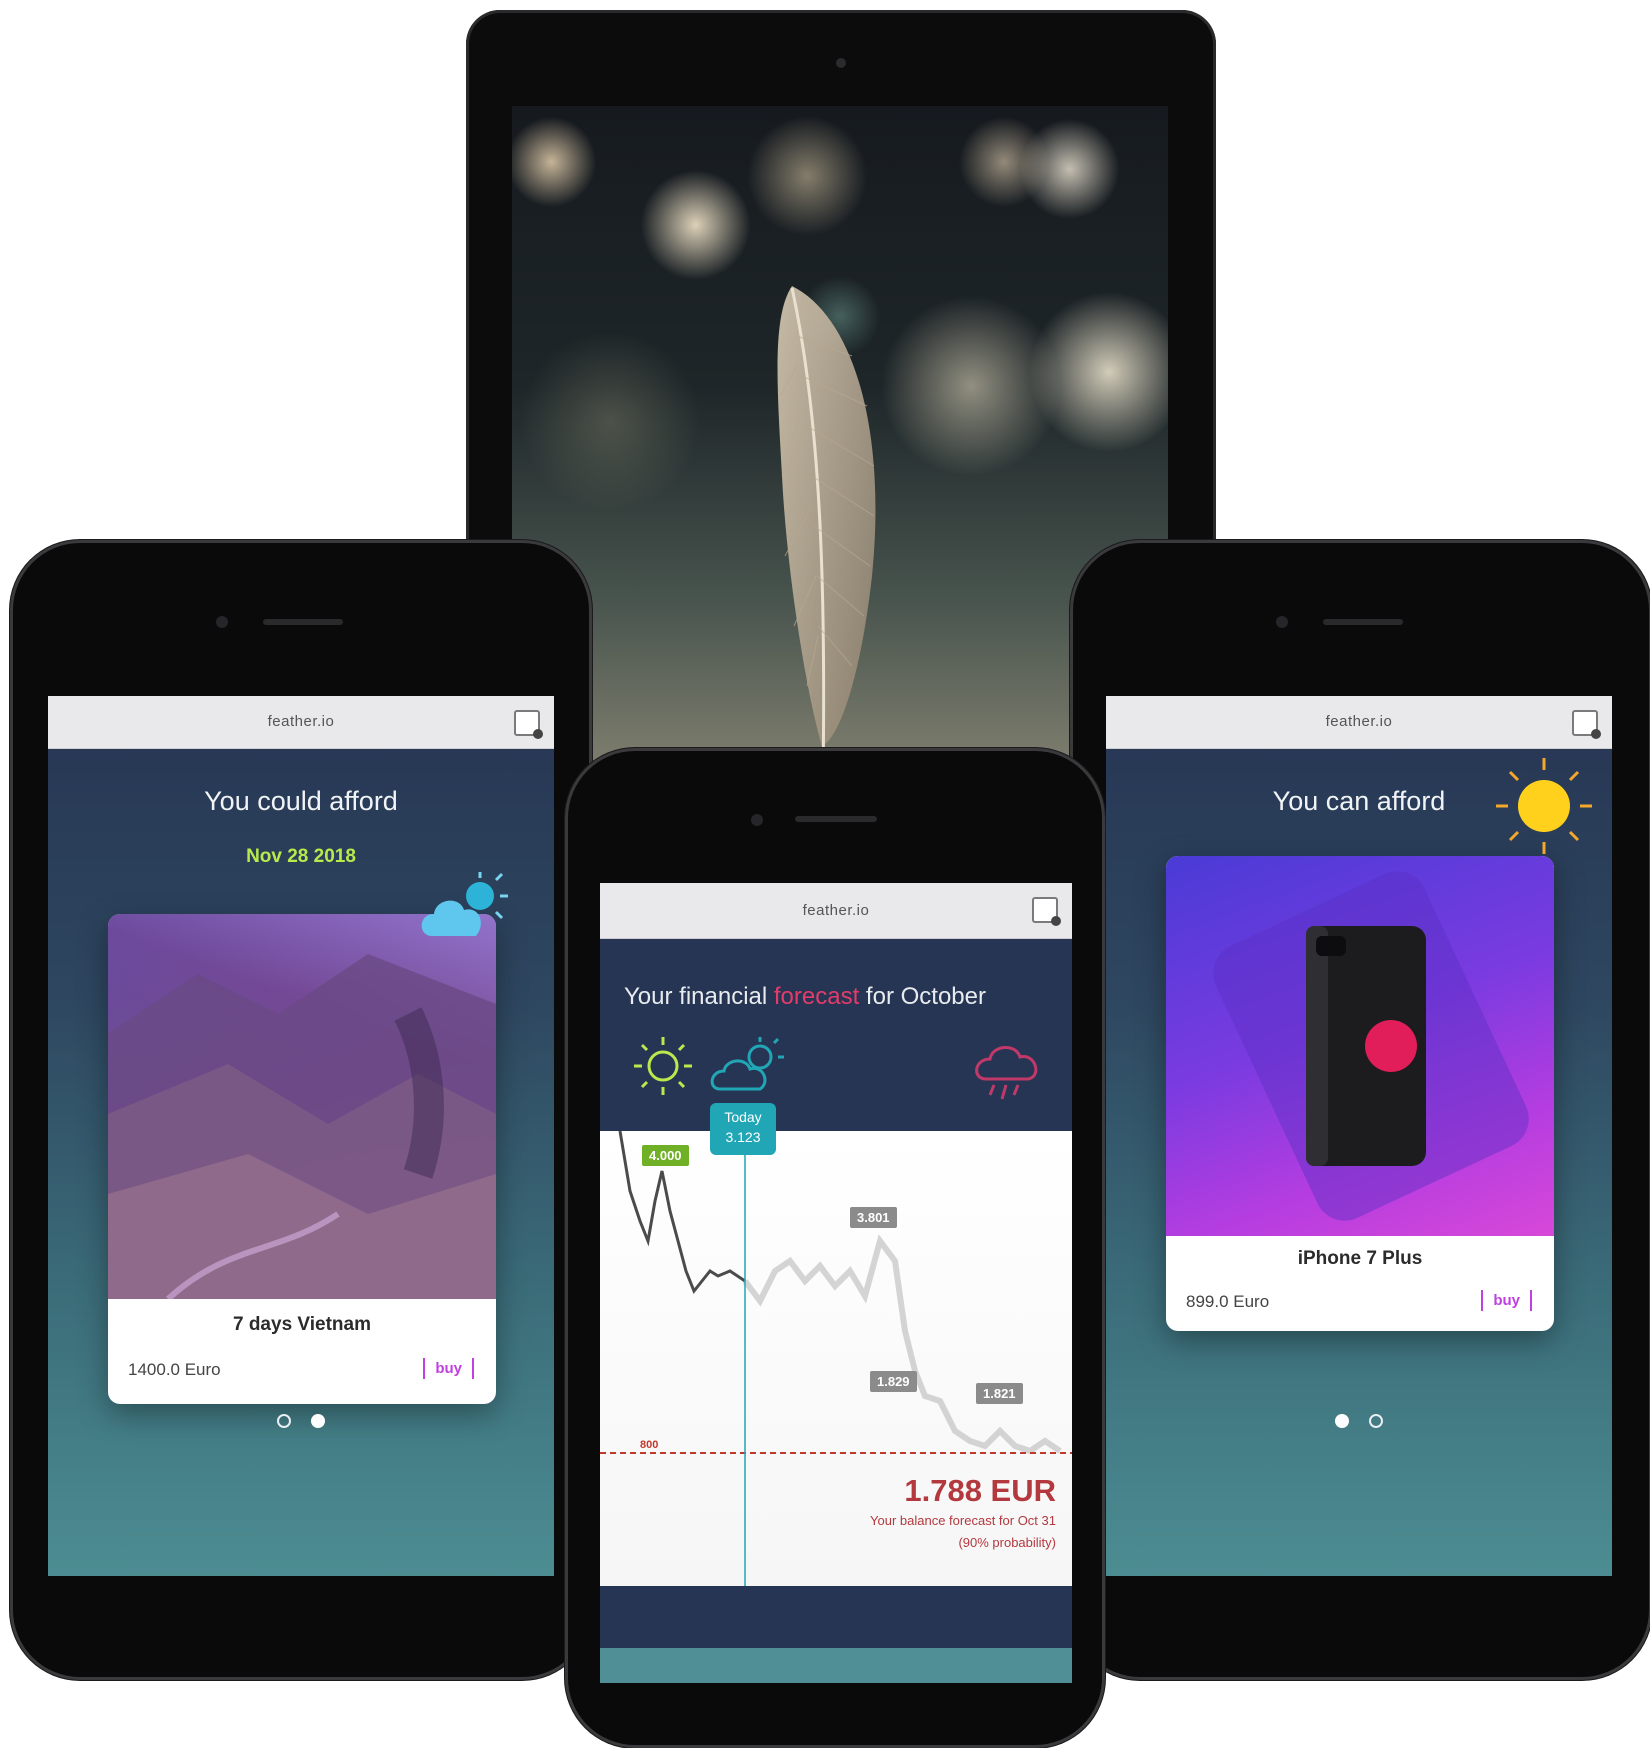  Describe the element at coordinates (1371, 1046) in the screenshot. I see `iphone-illustration` at that location.